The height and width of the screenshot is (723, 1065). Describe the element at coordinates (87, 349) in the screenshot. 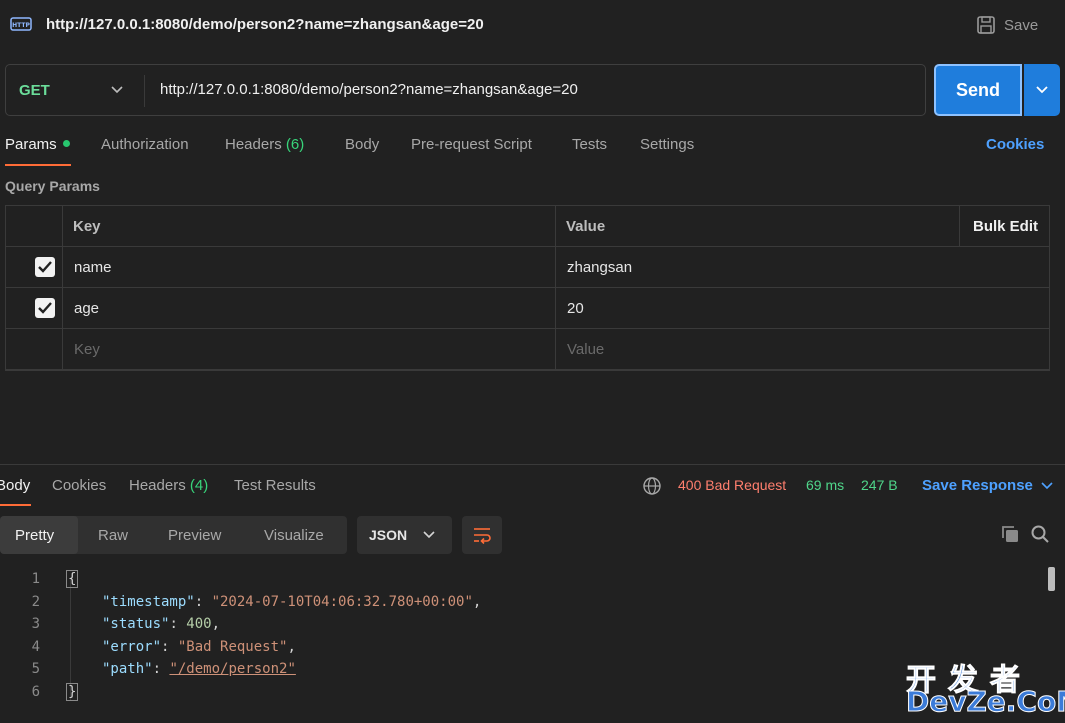

I see `new-param-key-input: Key` at that location.